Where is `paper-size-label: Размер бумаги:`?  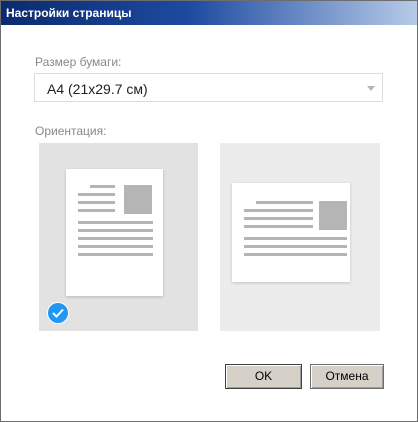 paper-size-label: Размер бумаги: is located at coordinates (78, 62).